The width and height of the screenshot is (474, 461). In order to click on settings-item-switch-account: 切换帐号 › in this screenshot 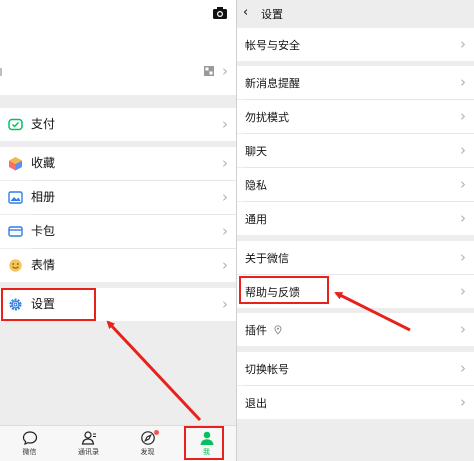, I will do `click(355, 368)`.